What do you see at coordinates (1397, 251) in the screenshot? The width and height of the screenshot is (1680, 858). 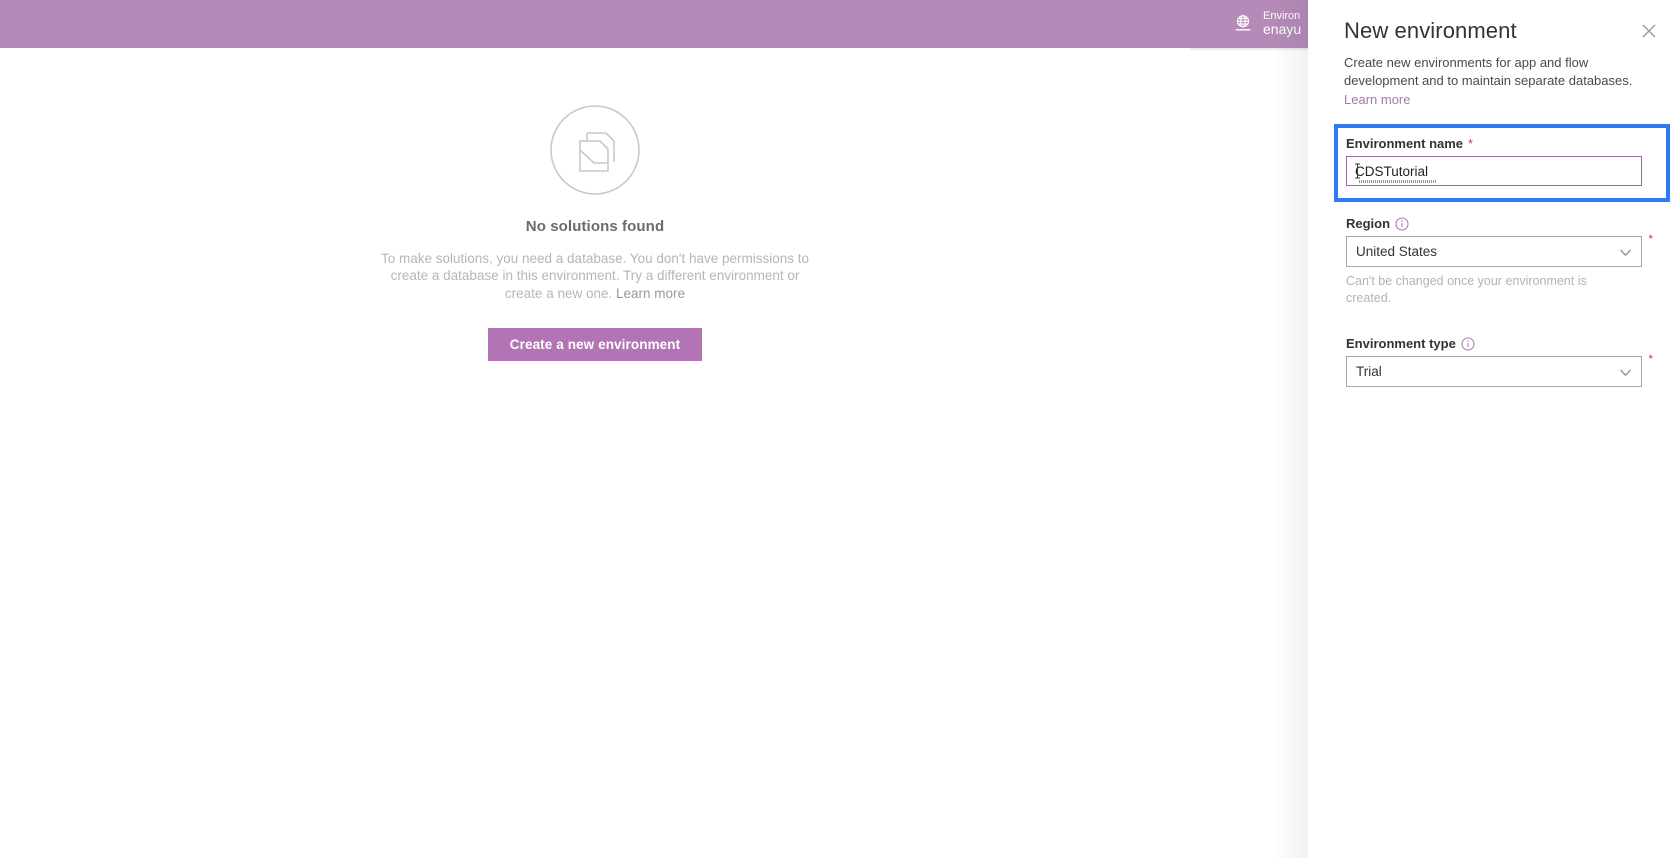 I see `region-selected-value: United States` at bounding box center [1397, 251].